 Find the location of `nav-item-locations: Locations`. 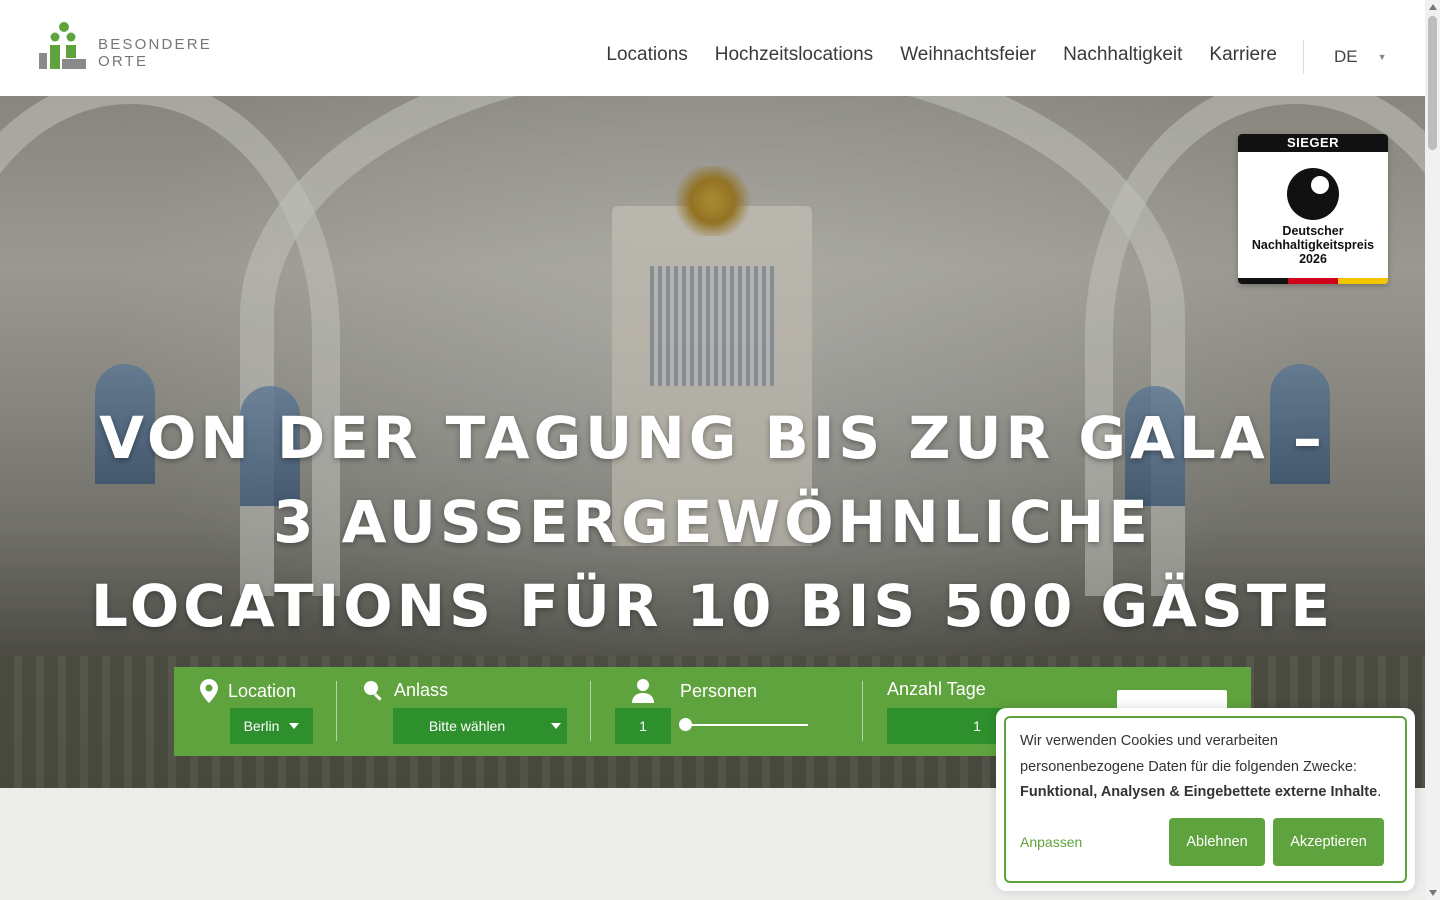

nav-item-locations: Locations is located at coordinates (646, 55).